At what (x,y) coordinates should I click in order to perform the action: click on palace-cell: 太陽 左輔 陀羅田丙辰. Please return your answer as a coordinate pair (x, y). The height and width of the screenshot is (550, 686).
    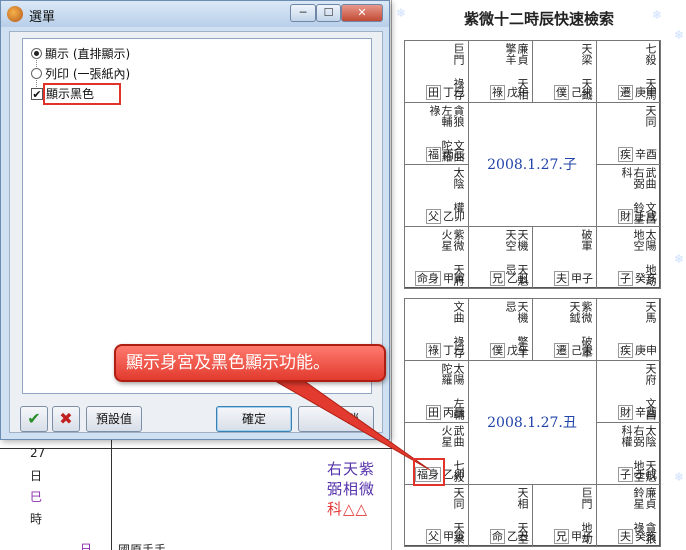
    Looking at the image, I should click on (436, 391).